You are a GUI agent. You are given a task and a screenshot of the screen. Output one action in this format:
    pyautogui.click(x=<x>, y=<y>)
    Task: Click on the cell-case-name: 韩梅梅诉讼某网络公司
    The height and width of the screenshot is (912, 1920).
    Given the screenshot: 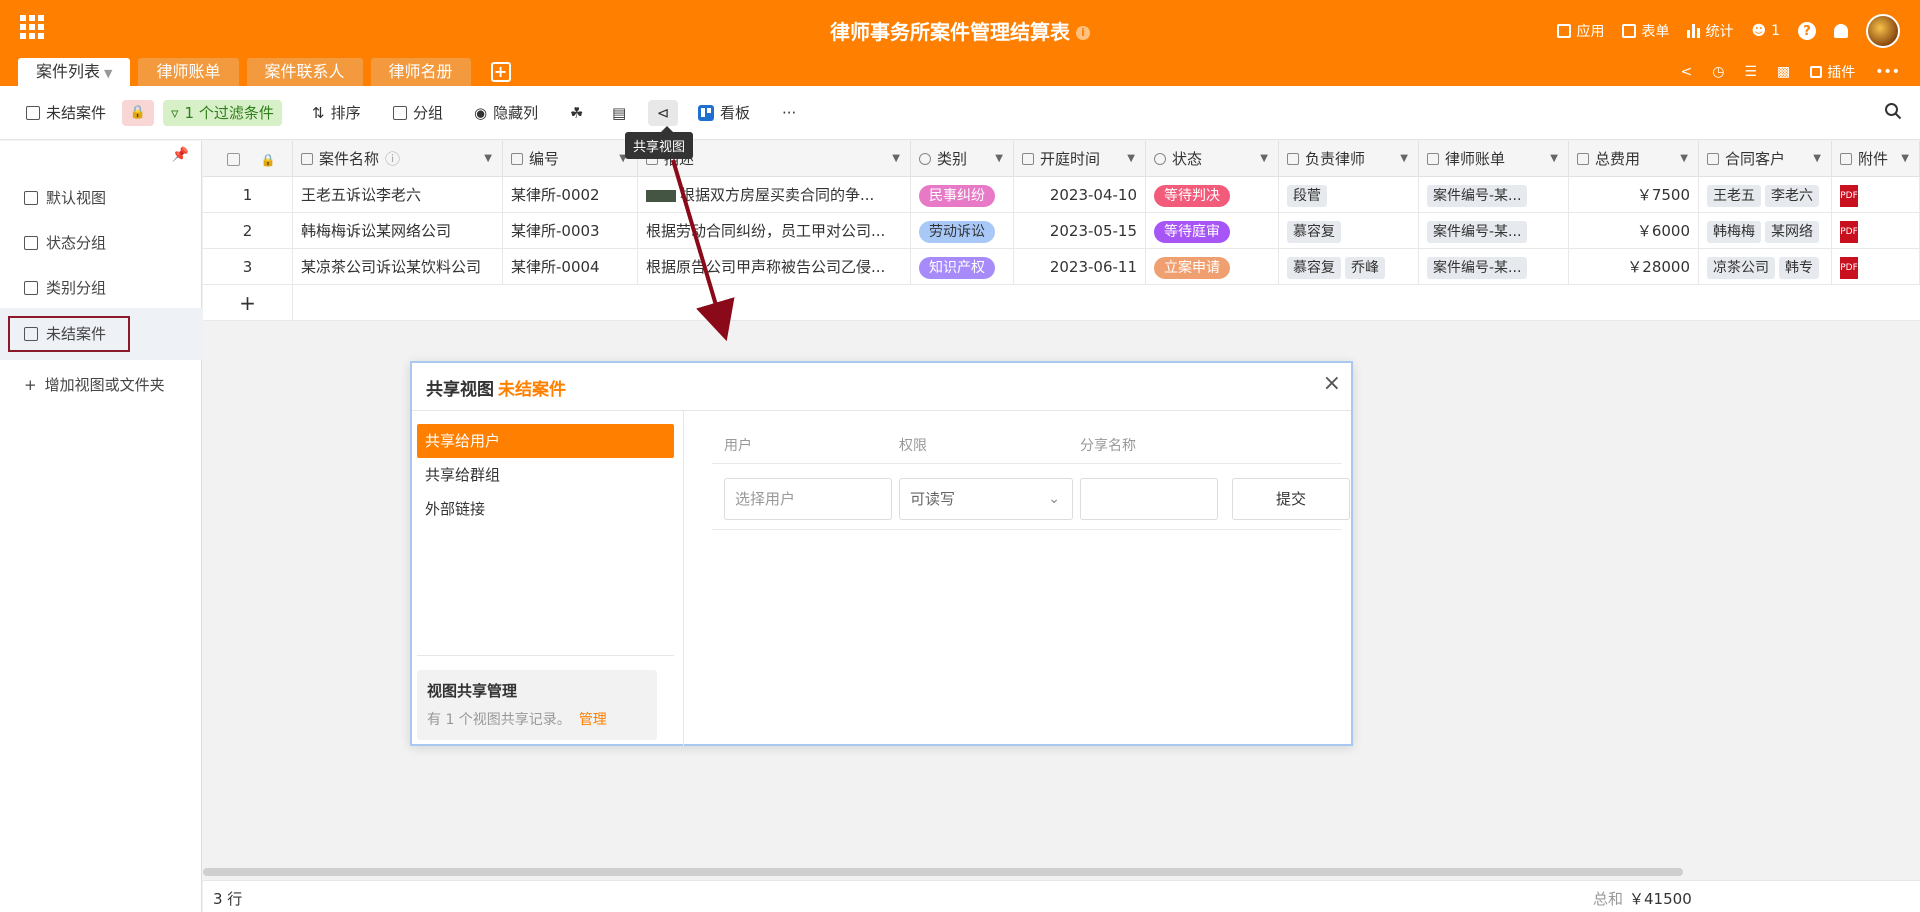 What is the action you would take?
    pyautogui.click(x=398, y=231)
    